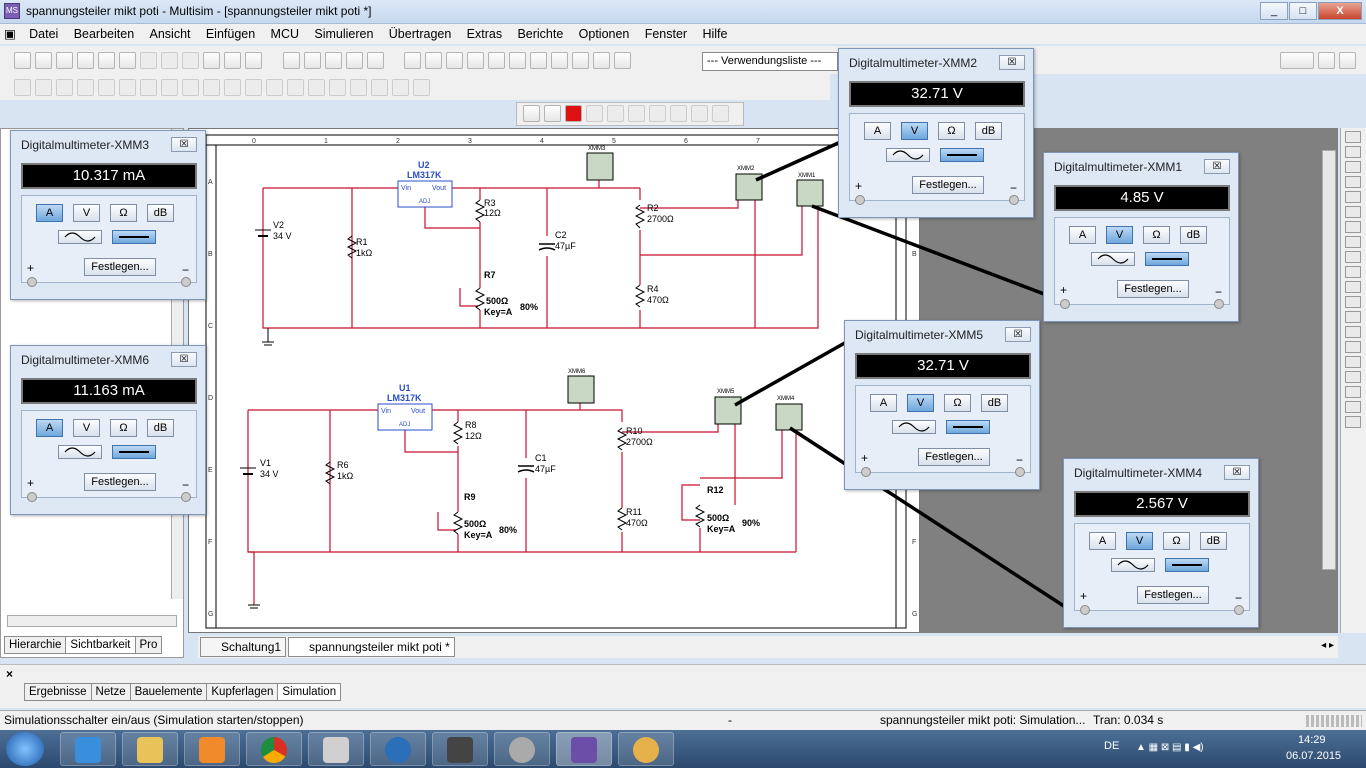 Image resolution: width=1366 pixels, height=768 pixels. Describe the element at coordinates (1353, 227) in the screenshot. I see `frequency-counter-icon` at that location.